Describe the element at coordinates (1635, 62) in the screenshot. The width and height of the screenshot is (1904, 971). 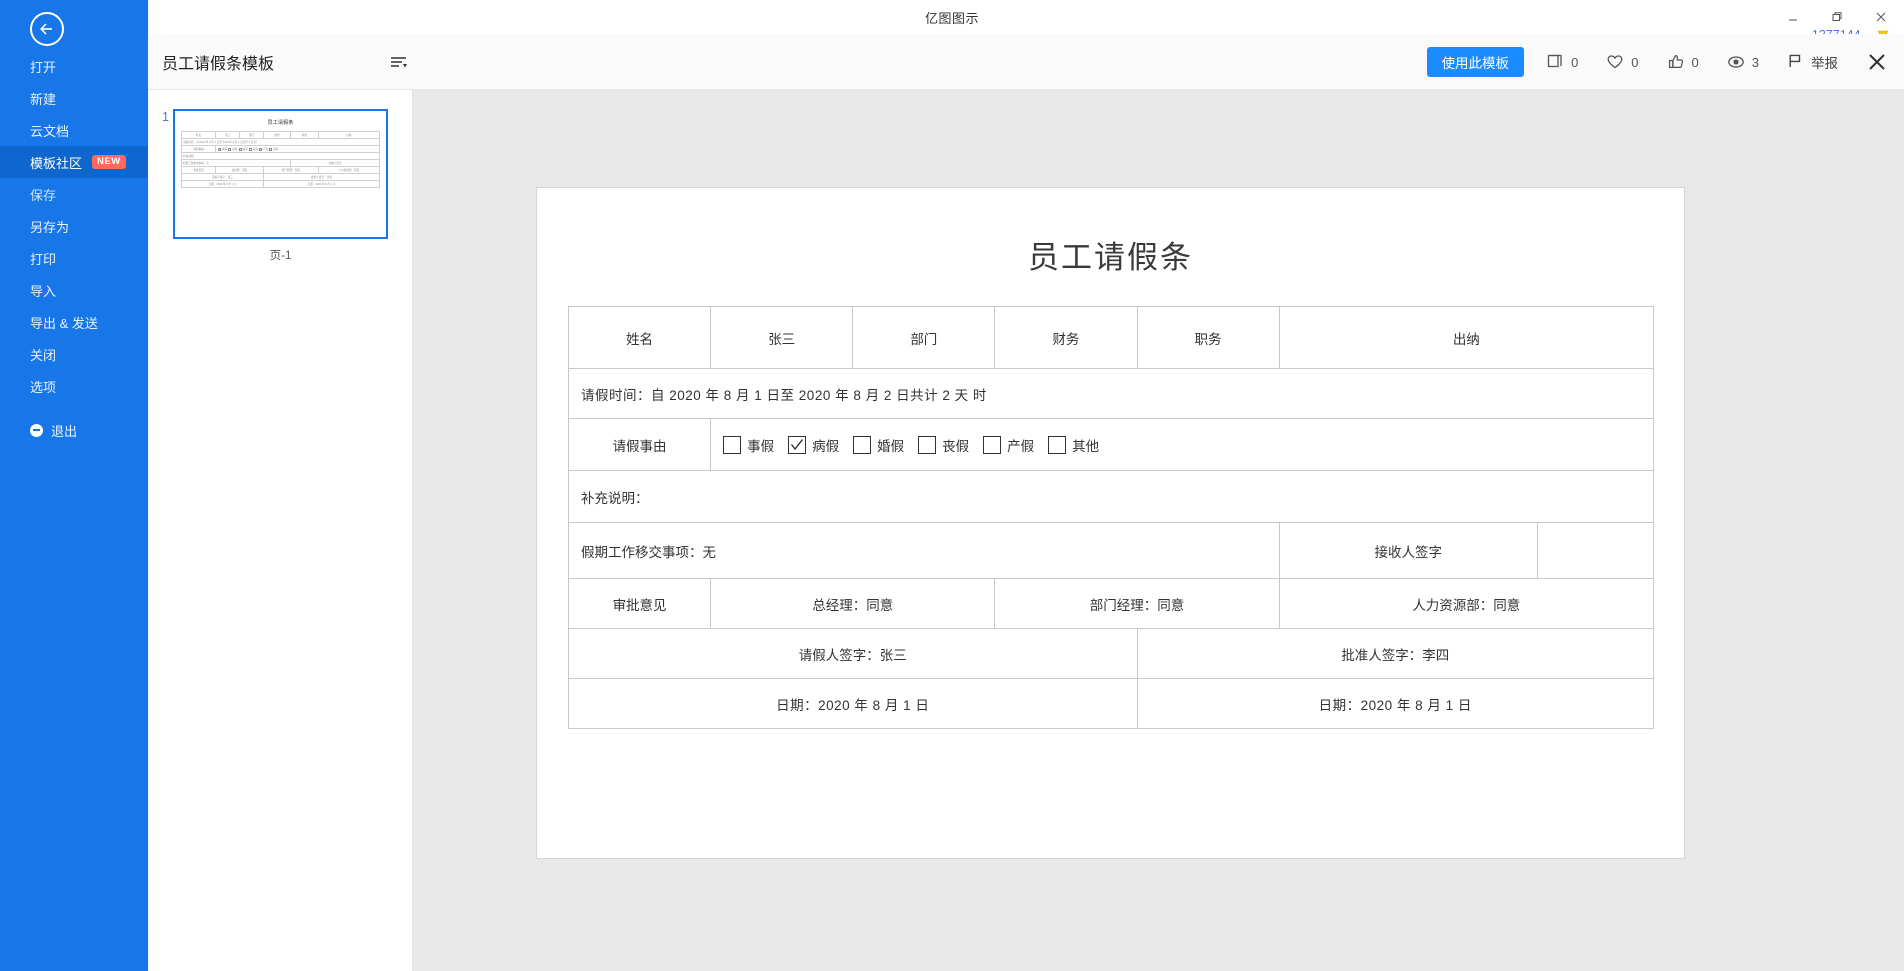
I see `like-heart-value: 0` at that location.